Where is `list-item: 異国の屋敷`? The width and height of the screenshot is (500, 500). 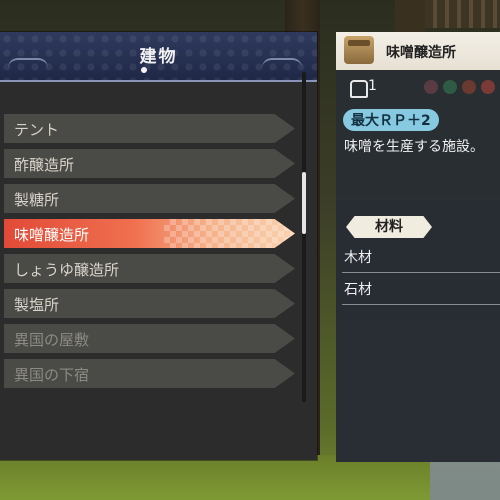 list-item: 異国の屋敷 is located at coordinates (149, 338).